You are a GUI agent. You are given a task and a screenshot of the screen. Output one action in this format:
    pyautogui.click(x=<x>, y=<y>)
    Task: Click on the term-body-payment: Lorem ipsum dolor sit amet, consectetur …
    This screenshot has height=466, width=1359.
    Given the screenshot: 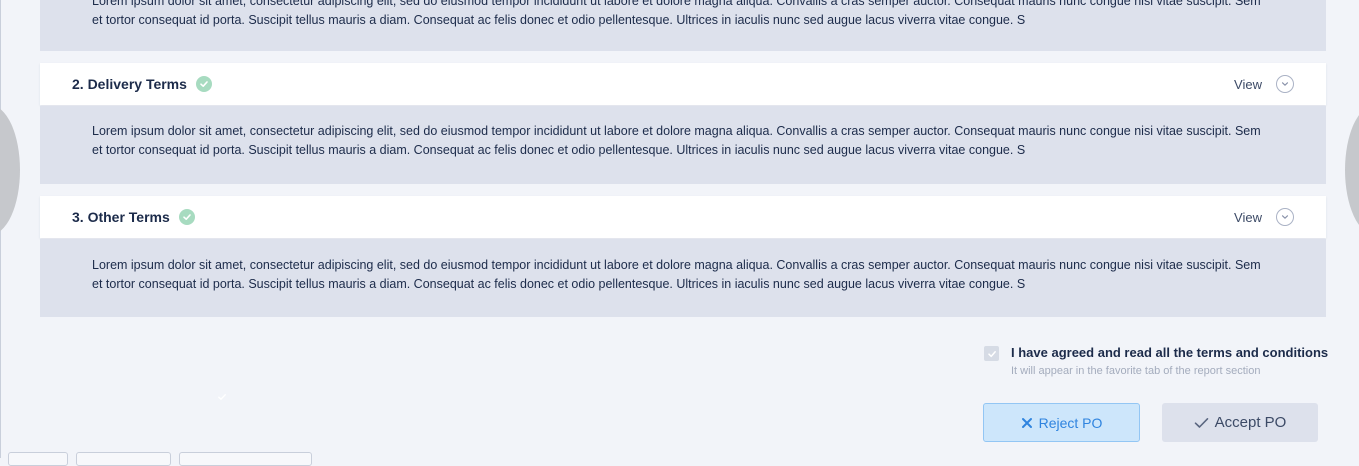 What is the action you would take?
    pyautogui.click(x=683, y=25)
    